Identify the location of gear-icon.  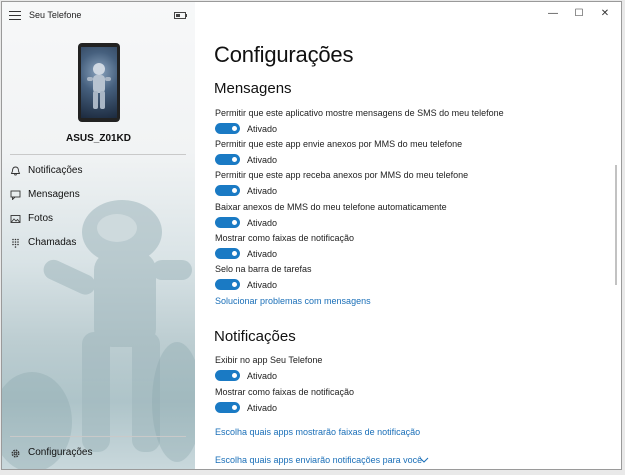
(15, 453).